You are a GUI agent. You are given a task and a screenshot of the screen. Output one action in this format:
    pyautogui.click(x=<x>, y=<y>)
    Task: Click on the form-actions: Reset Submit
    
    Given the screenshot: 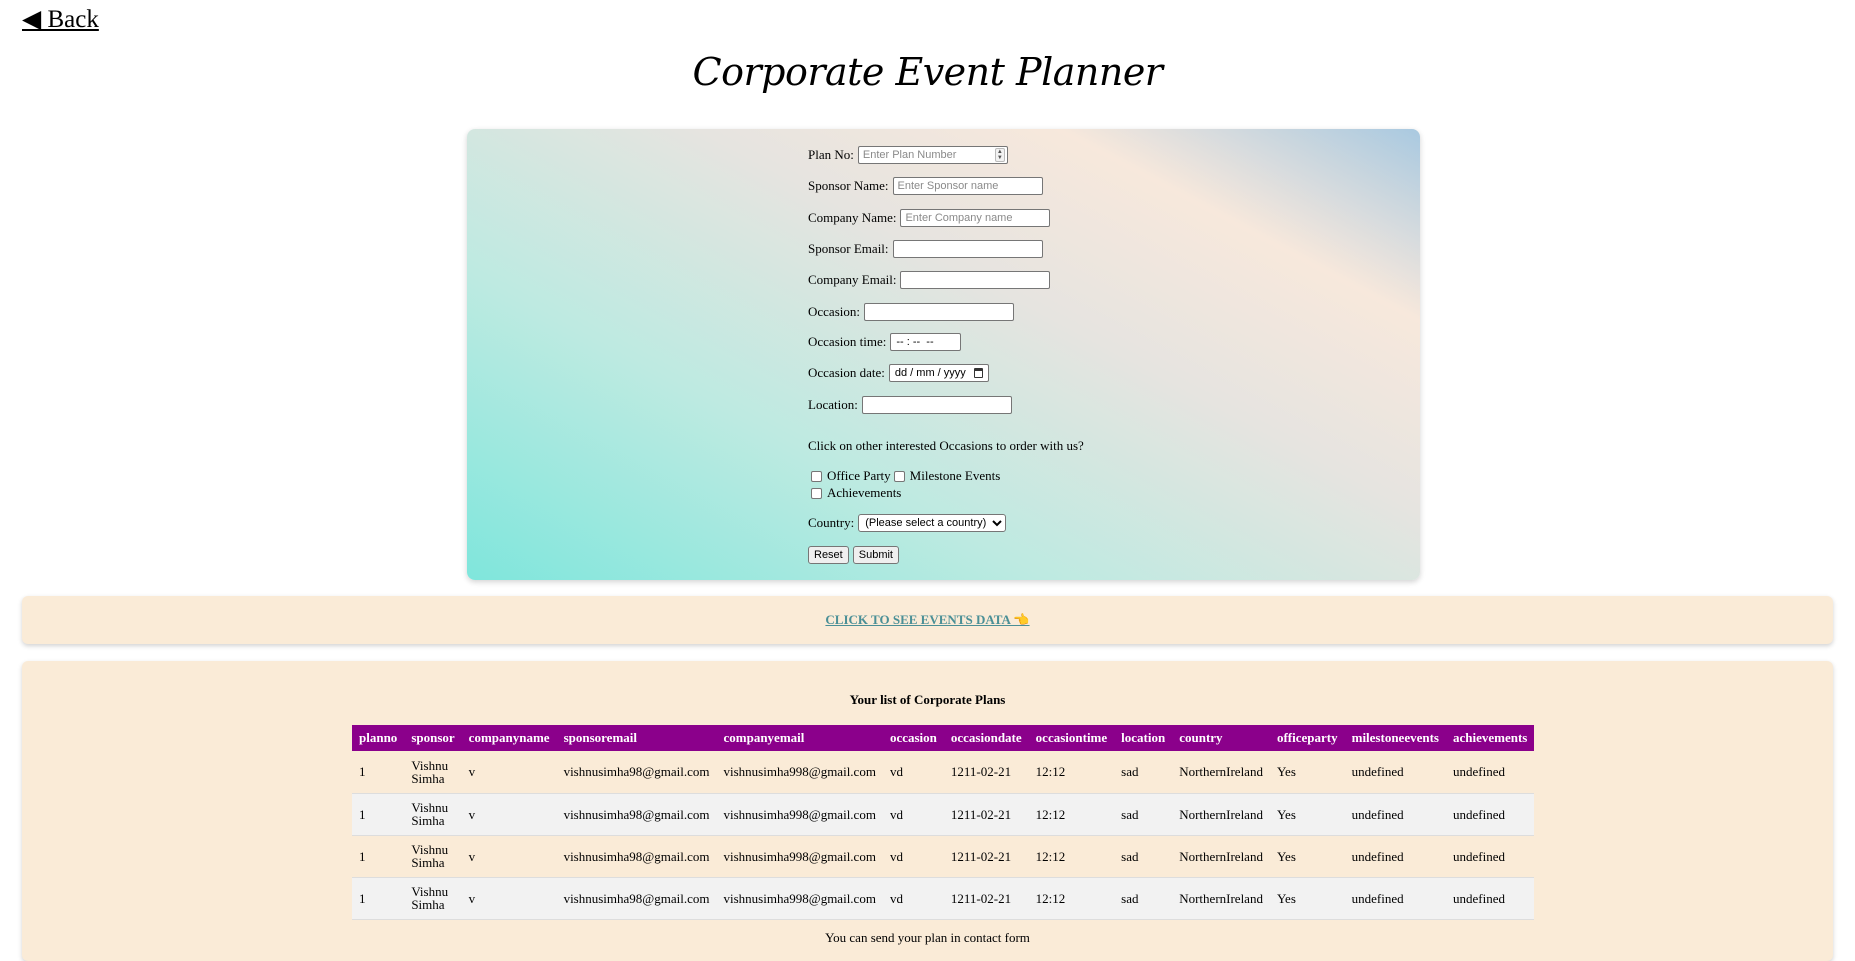 What is the action you would take?
    pyautogui.click(x=855, y=555)
    